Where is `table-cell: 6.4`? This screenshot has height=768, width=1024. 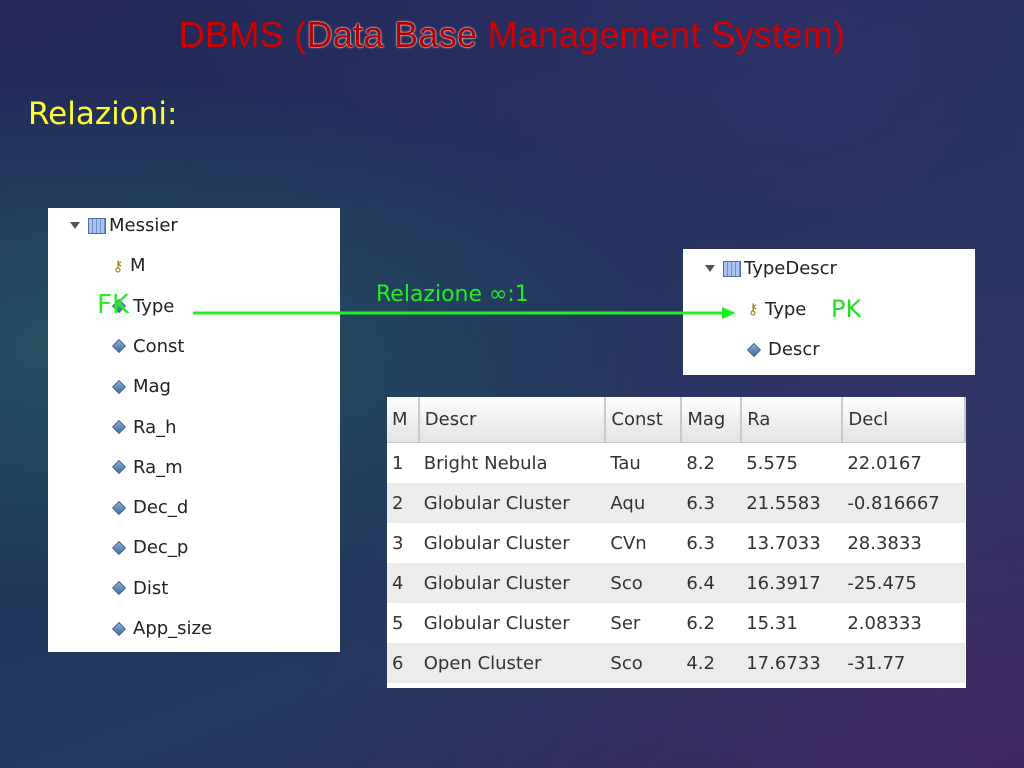
table-cell: 6.4 is located at coordinates (711, 583).